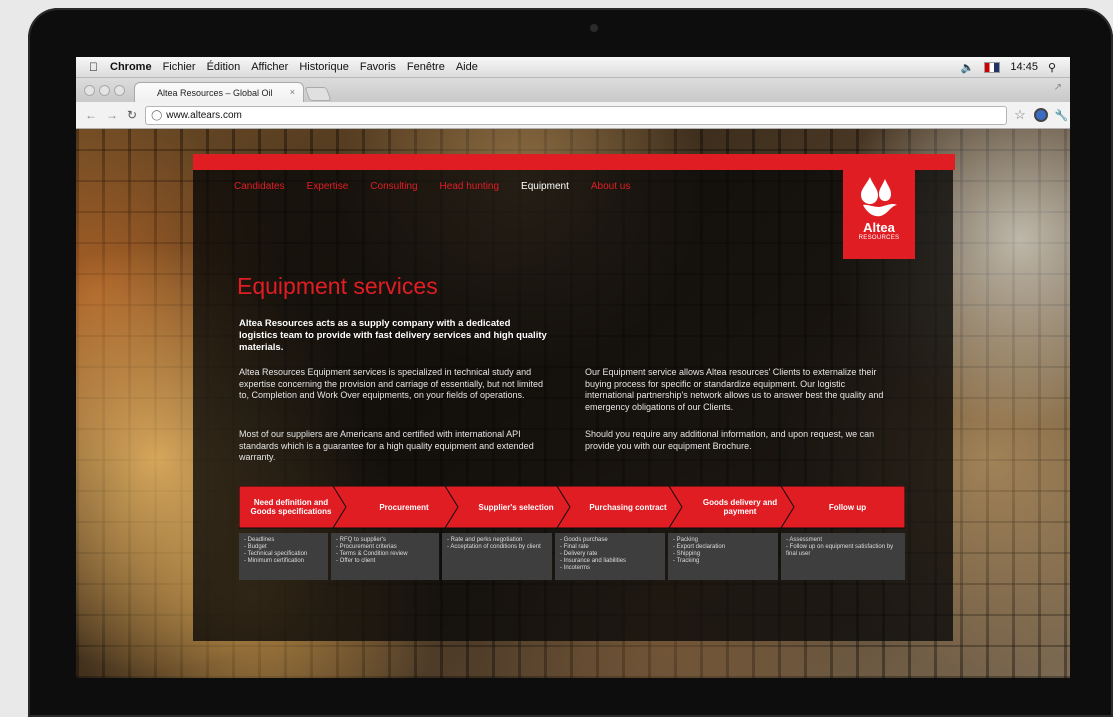  I want to click on step-3-title: Supplier's selection, so click(516, 507).